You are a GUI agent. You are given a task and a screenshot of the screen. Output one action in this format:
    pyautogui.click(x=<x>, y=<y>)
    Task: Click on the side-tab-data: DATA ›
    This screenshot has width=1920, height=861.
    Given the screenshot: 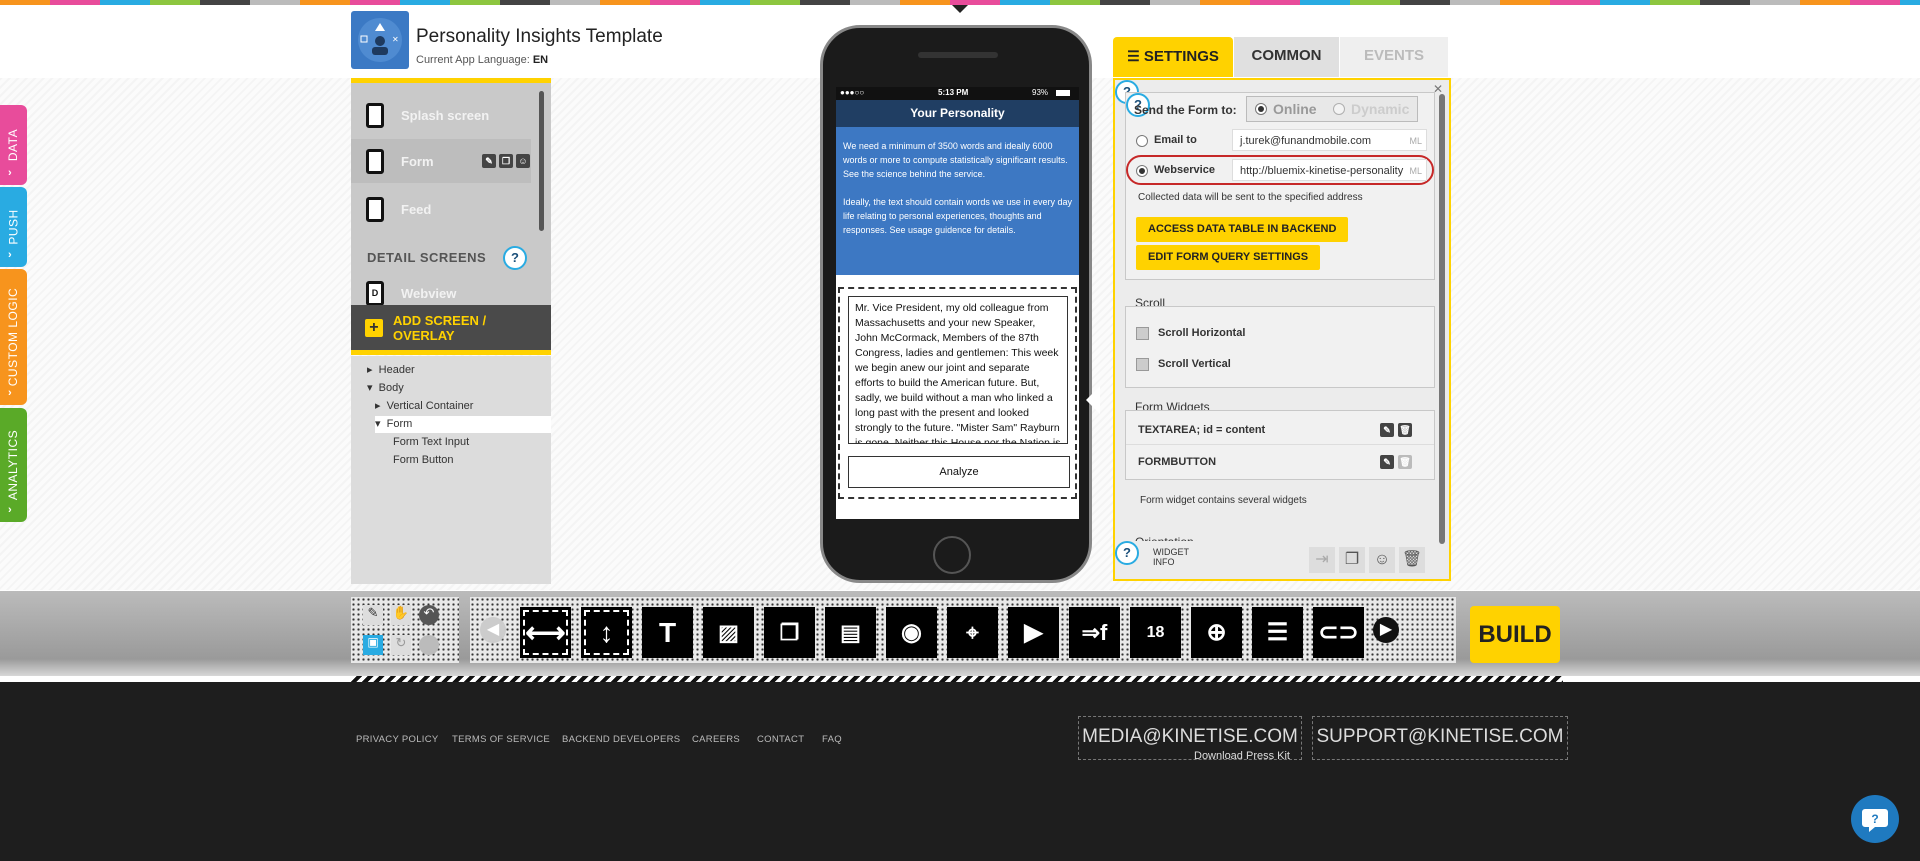 What is the action you would take?
    pyautogui.click(x=13, y=145)
    